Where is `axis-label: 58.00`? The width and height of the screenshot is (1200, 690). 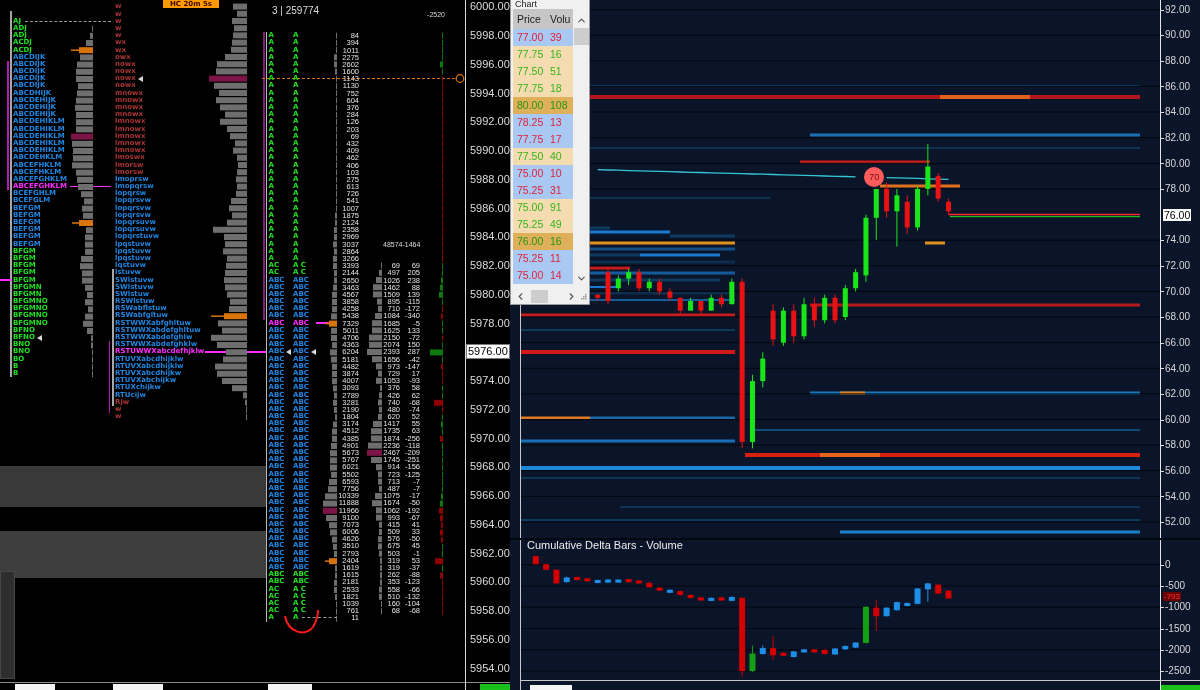
axis-label: 58.00 is located at coordinates (1178, 445).